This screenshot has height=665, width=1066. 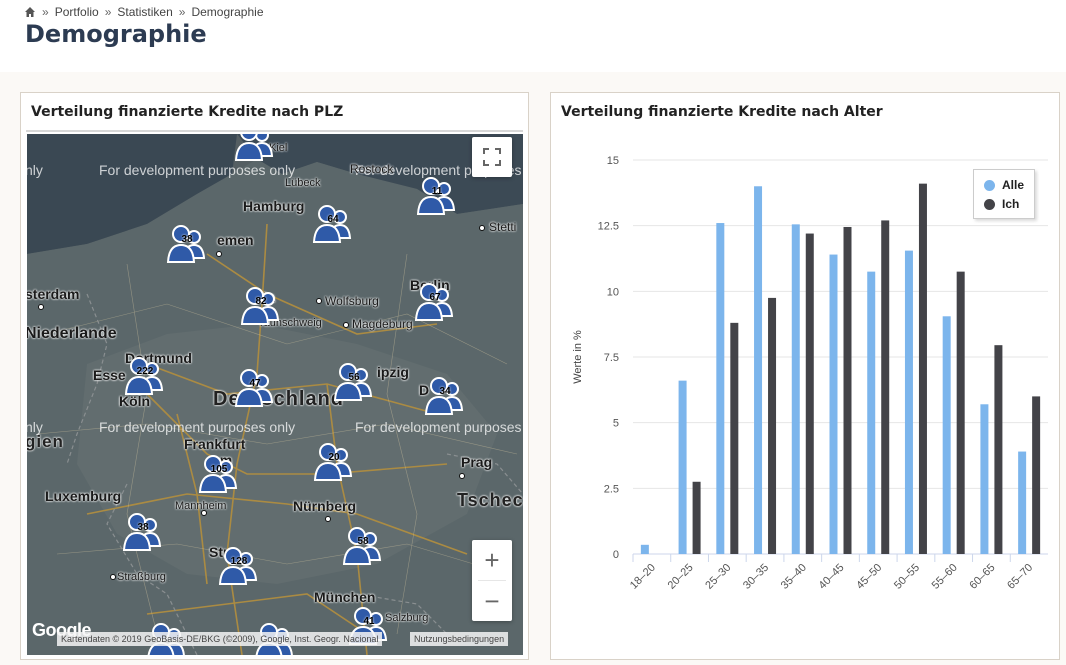 What do you see at coordinates (459, 639) in the screenshot?
I see `terms-link: Nutzungsbedingungen` at bounding box center [459, 639].